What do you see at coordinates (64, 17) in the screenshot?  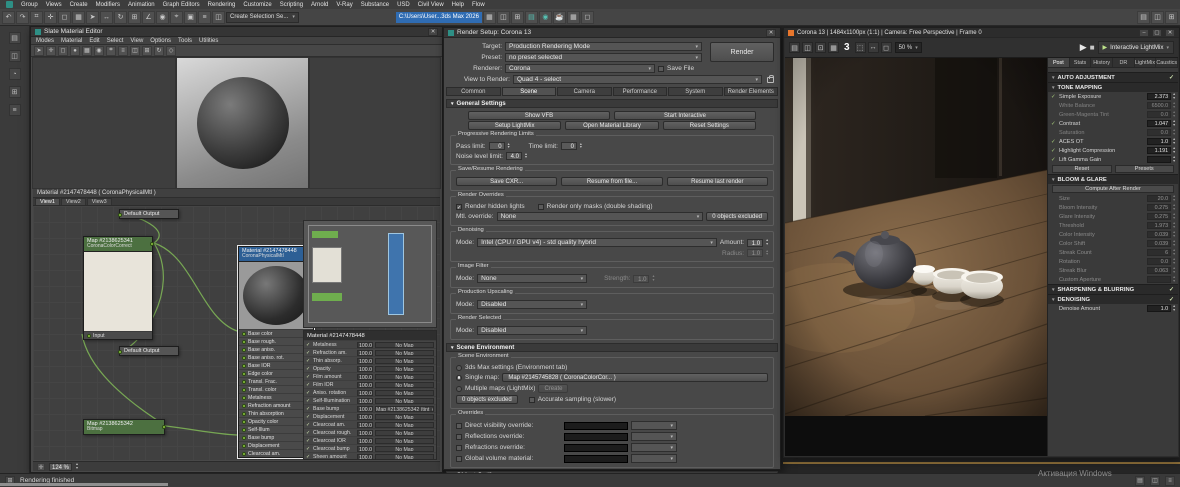 I see `toolbar-icon: ◻` at bounding box center [64, 17].